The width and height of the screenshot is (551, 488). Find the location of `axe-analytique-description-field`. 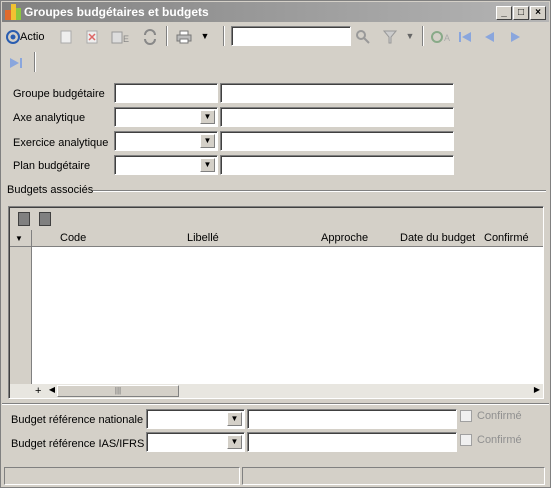

axe-analytique-description-field is located at coordinates (337, 117).